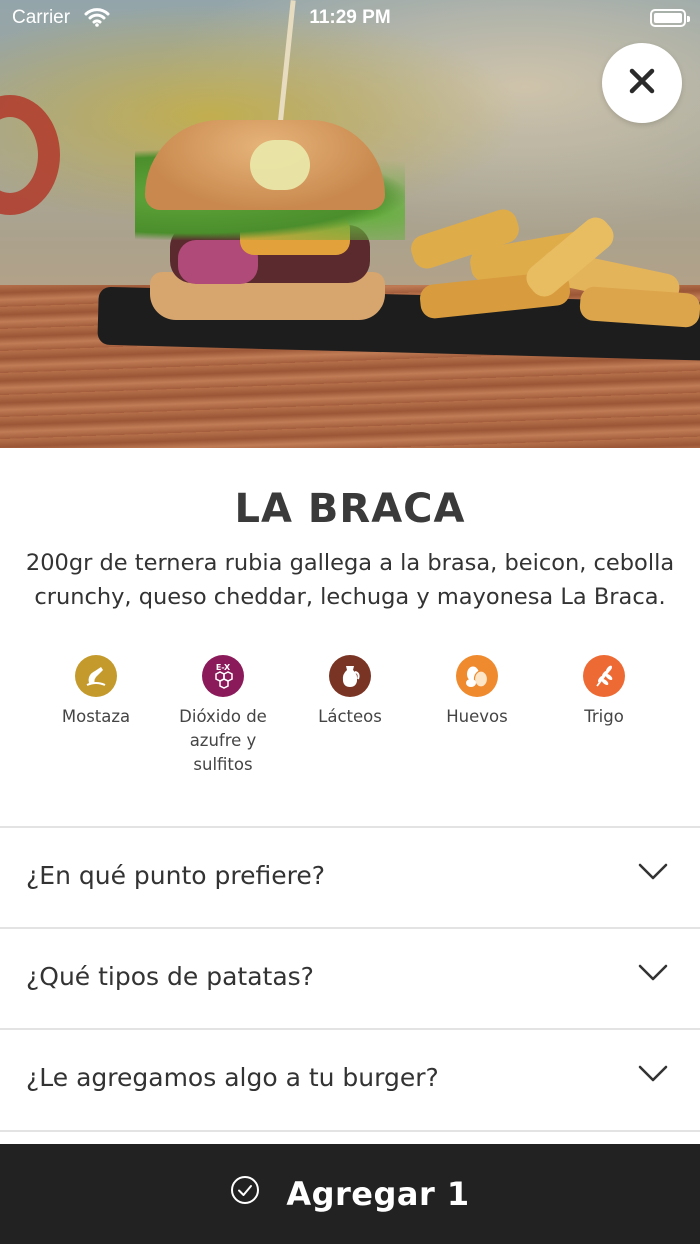 Image resolution: width=700 pixels, height=1244 pixels. I want to click on allergen-label: Lácteos, so click(350, 716).